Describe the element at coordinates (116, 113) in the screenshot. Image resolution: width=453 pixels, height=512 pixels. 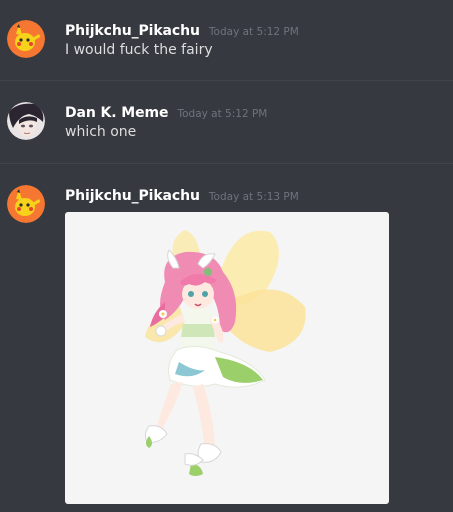
I see `username: Dan K. Meme` at that location.